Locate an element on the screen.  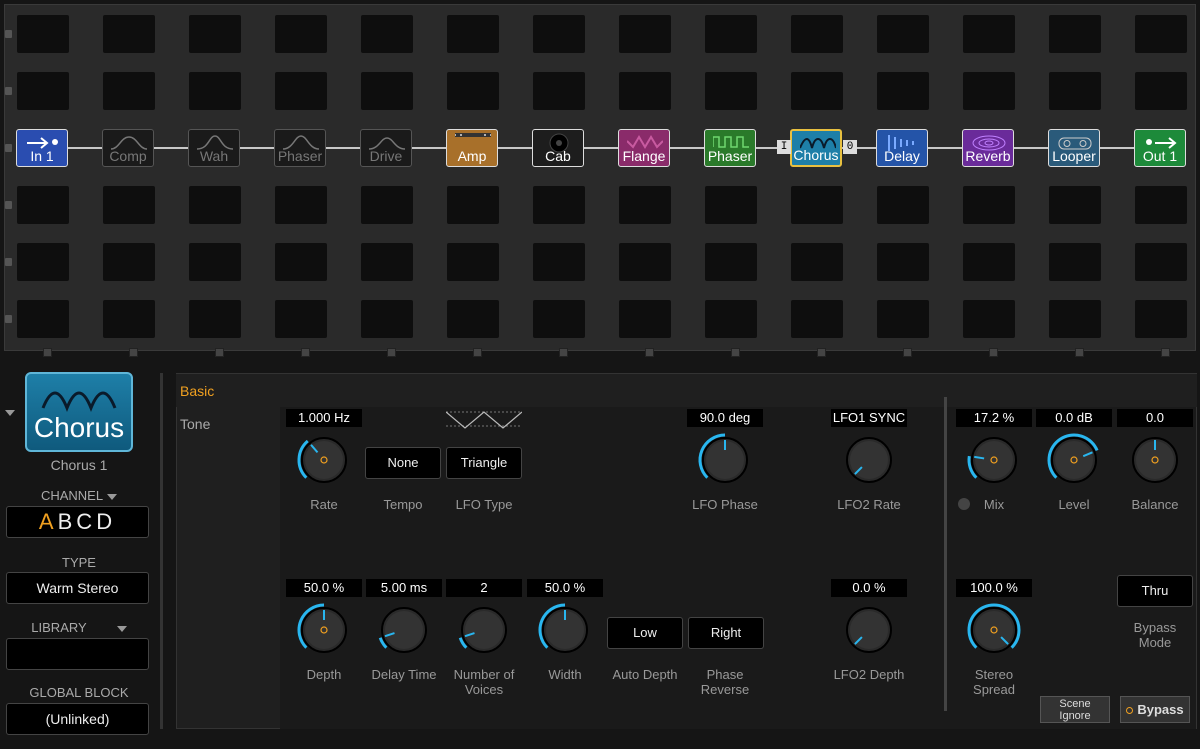
balance-knob is located at coordinates (1155, 460).